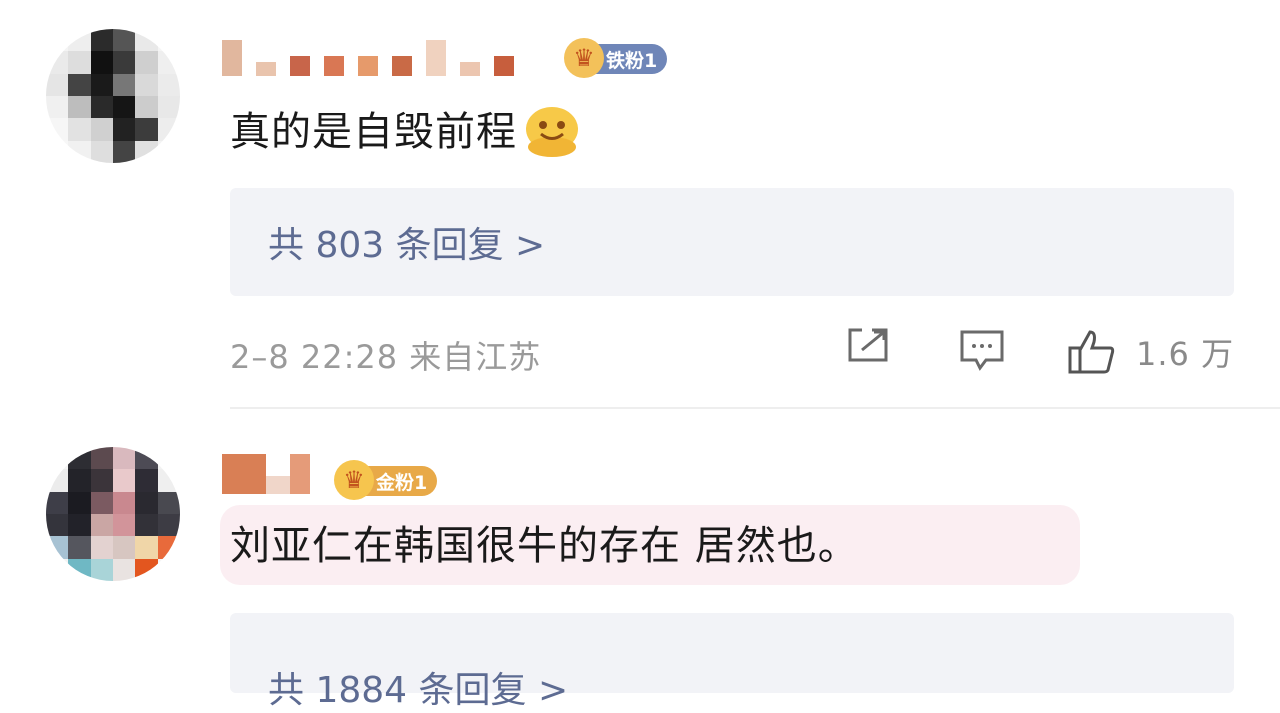 This screenshot has width=1280, height=713. What do you see at coordinates (732, 242) in the screenshot?
I see `view-replies-button: 共 803 条回复 >` at bounding box center [732, 242].